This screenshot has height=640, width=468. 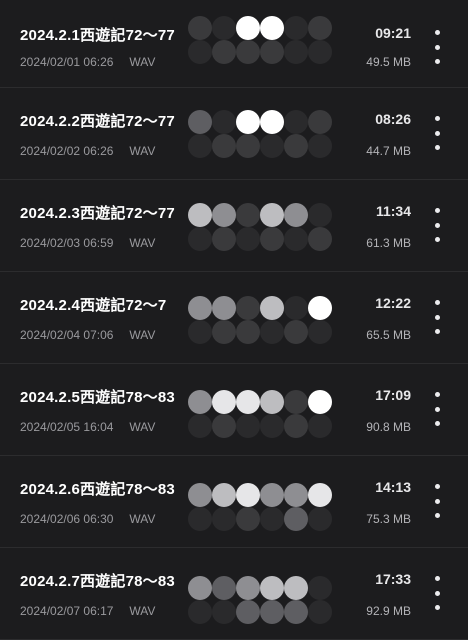 I want to click on recording-duration: 08:26, so click(x=393, y=119).